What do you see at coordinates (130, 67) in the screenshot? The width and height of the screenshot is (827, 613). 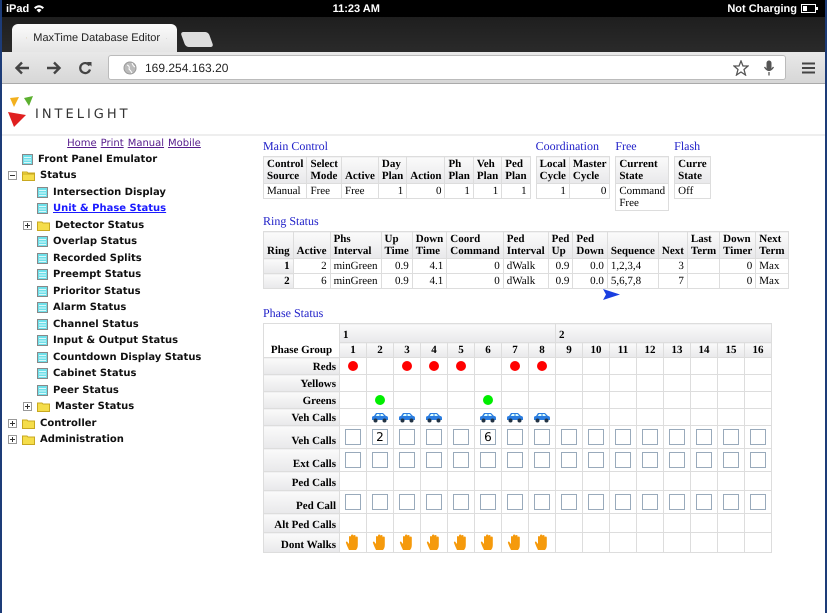 I see `globe-icon` at bounding box center [130, 67].